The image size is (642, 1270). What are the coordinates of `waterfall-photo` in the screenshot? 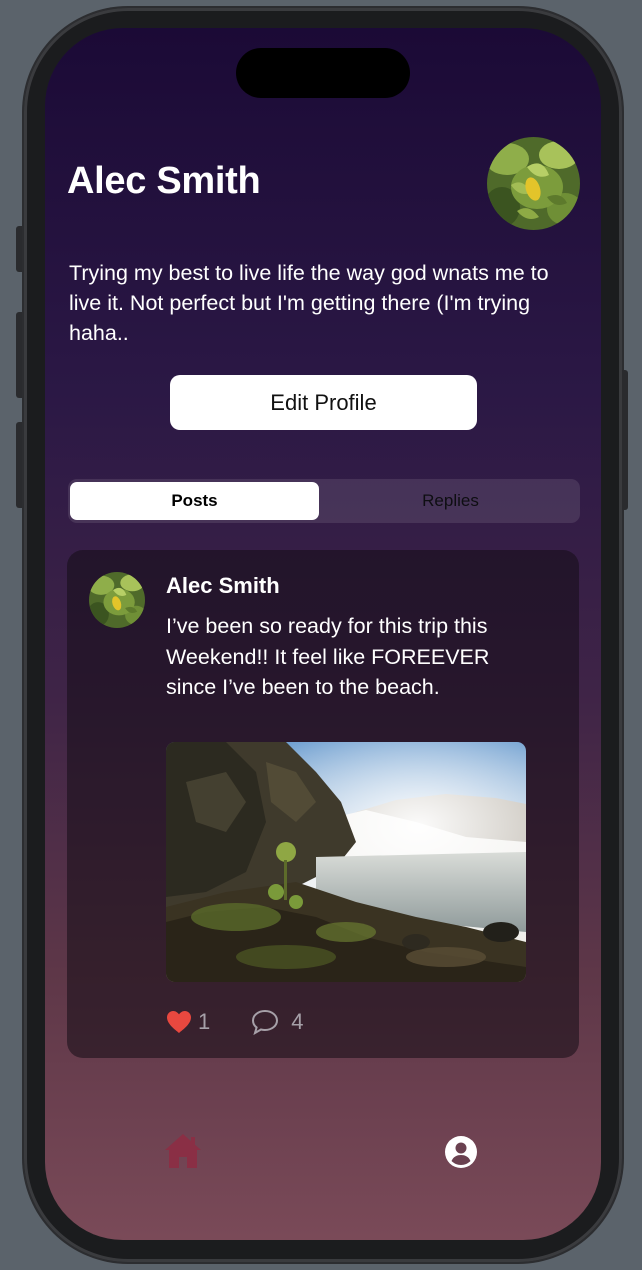 It's located at (346, 862).